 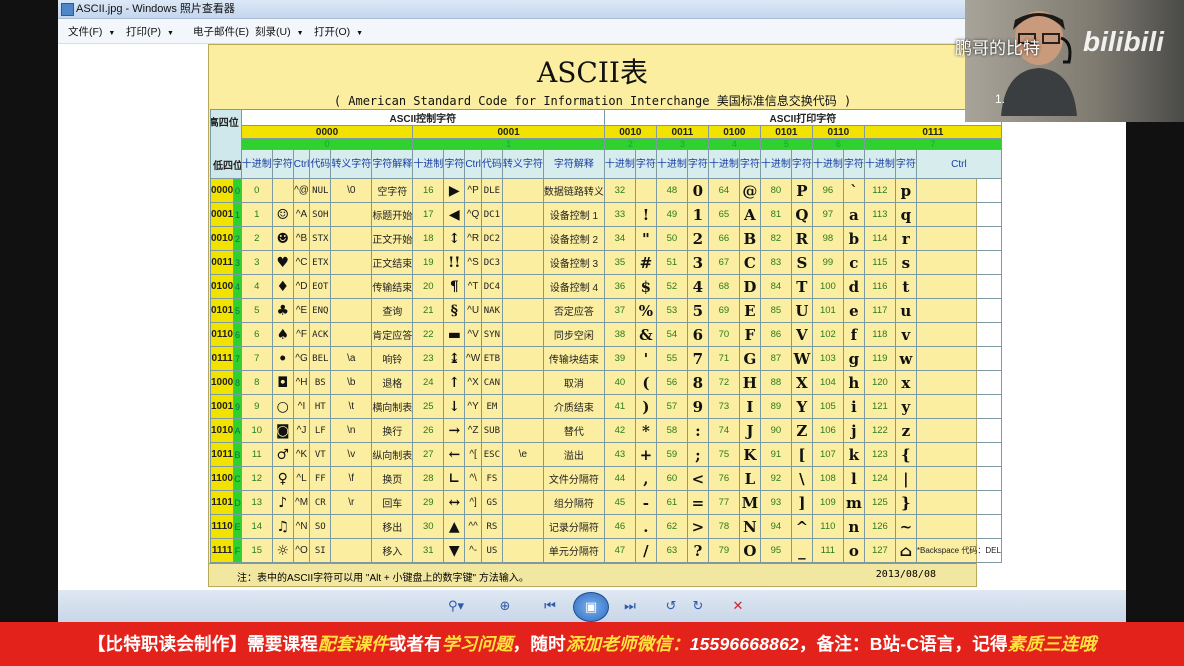 I want to click on decimal-cell: 9, so click(x=256, y=406).